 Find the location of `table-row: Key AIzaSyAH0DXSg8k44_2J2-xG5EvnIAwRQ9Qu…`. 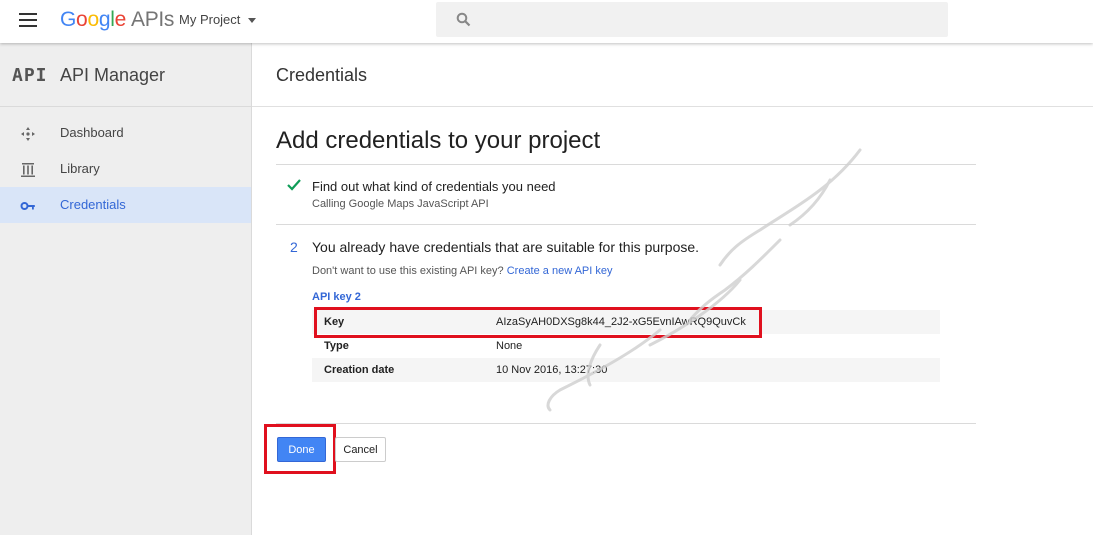

table-row: Key AIzaSyAH0DXSg8k44_2J2-xG5EvnIAwRQ9Qu… is located at coordinates (626, 322).